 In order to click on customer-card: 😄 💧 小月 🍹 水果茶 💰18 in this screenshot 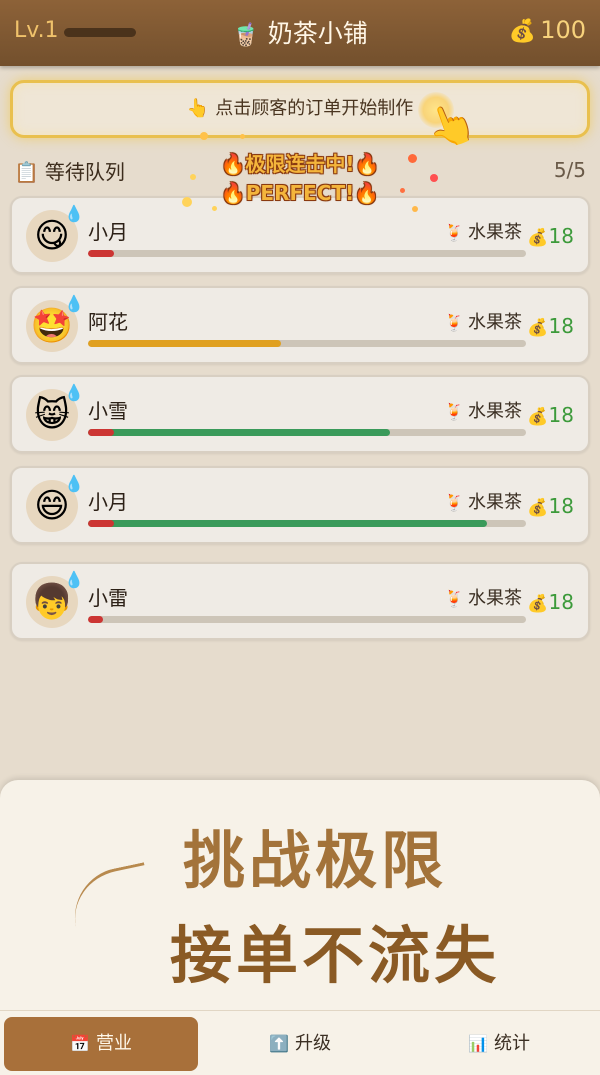, I will do `click(300, 505)`.